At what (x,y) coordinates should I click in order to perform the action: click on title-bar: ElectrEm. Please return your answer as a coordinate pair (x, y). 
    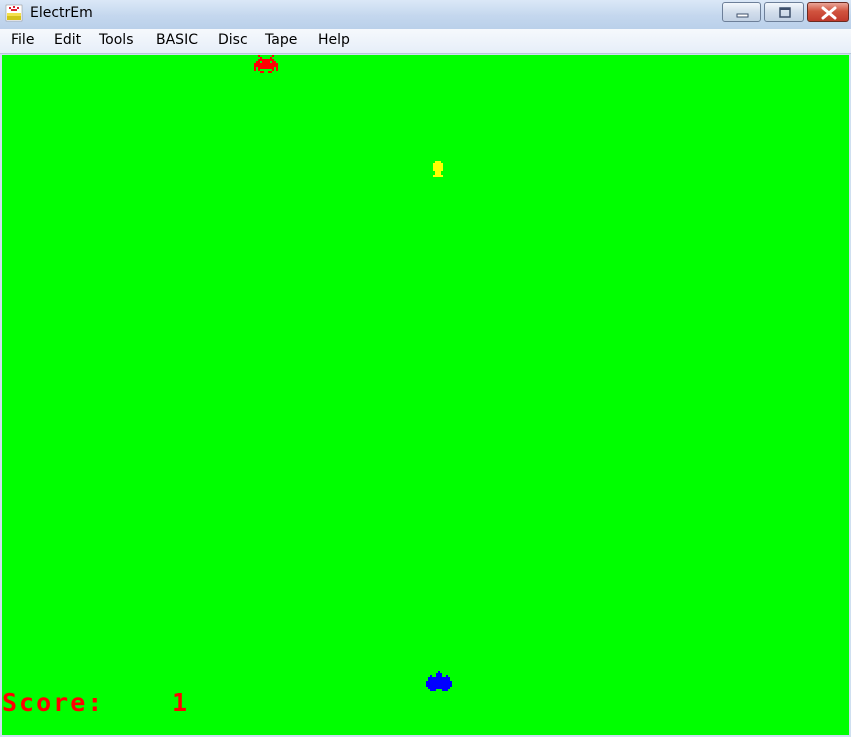
    Looking at the image, I should click on (425, 14).